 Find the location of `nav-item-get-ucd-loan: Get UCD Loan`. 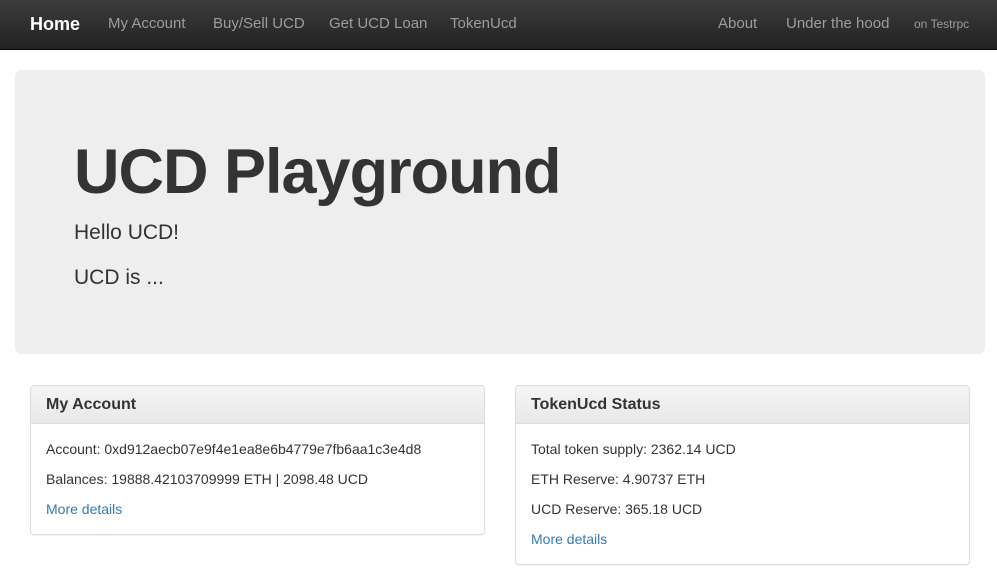

nav-item-get-ucd-loan: Get UCD Loan is located at coordinates (378, 24).